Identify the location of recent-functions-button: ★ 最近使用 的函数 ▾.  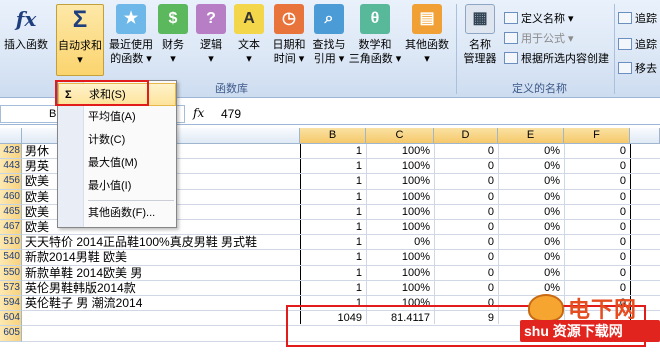
(131, 40).